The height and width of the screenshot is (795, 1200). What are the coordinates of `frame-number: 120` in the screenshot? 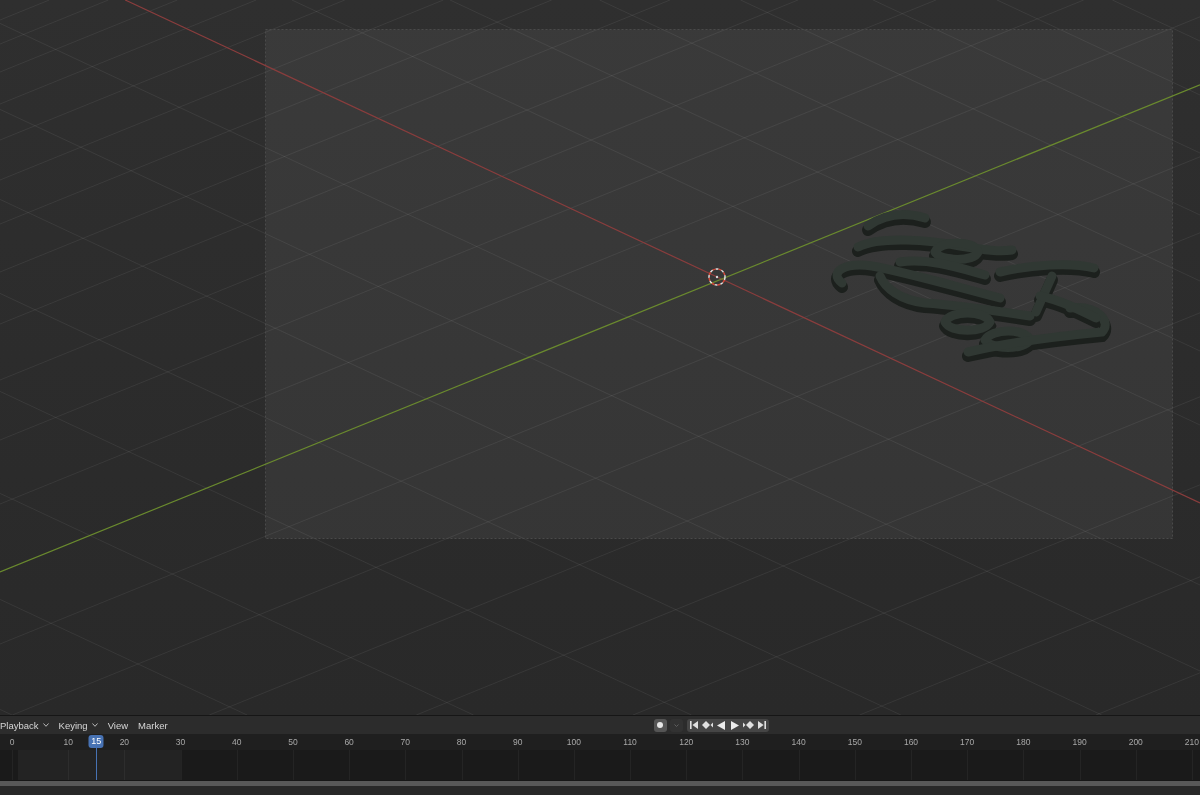 It's located at (686, 742).